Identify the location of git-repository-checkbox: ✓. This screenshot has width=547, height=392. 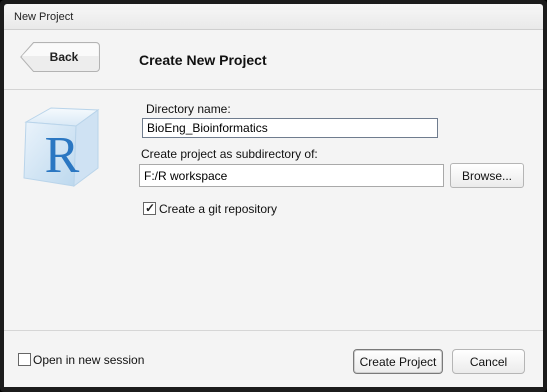
(149, 208).